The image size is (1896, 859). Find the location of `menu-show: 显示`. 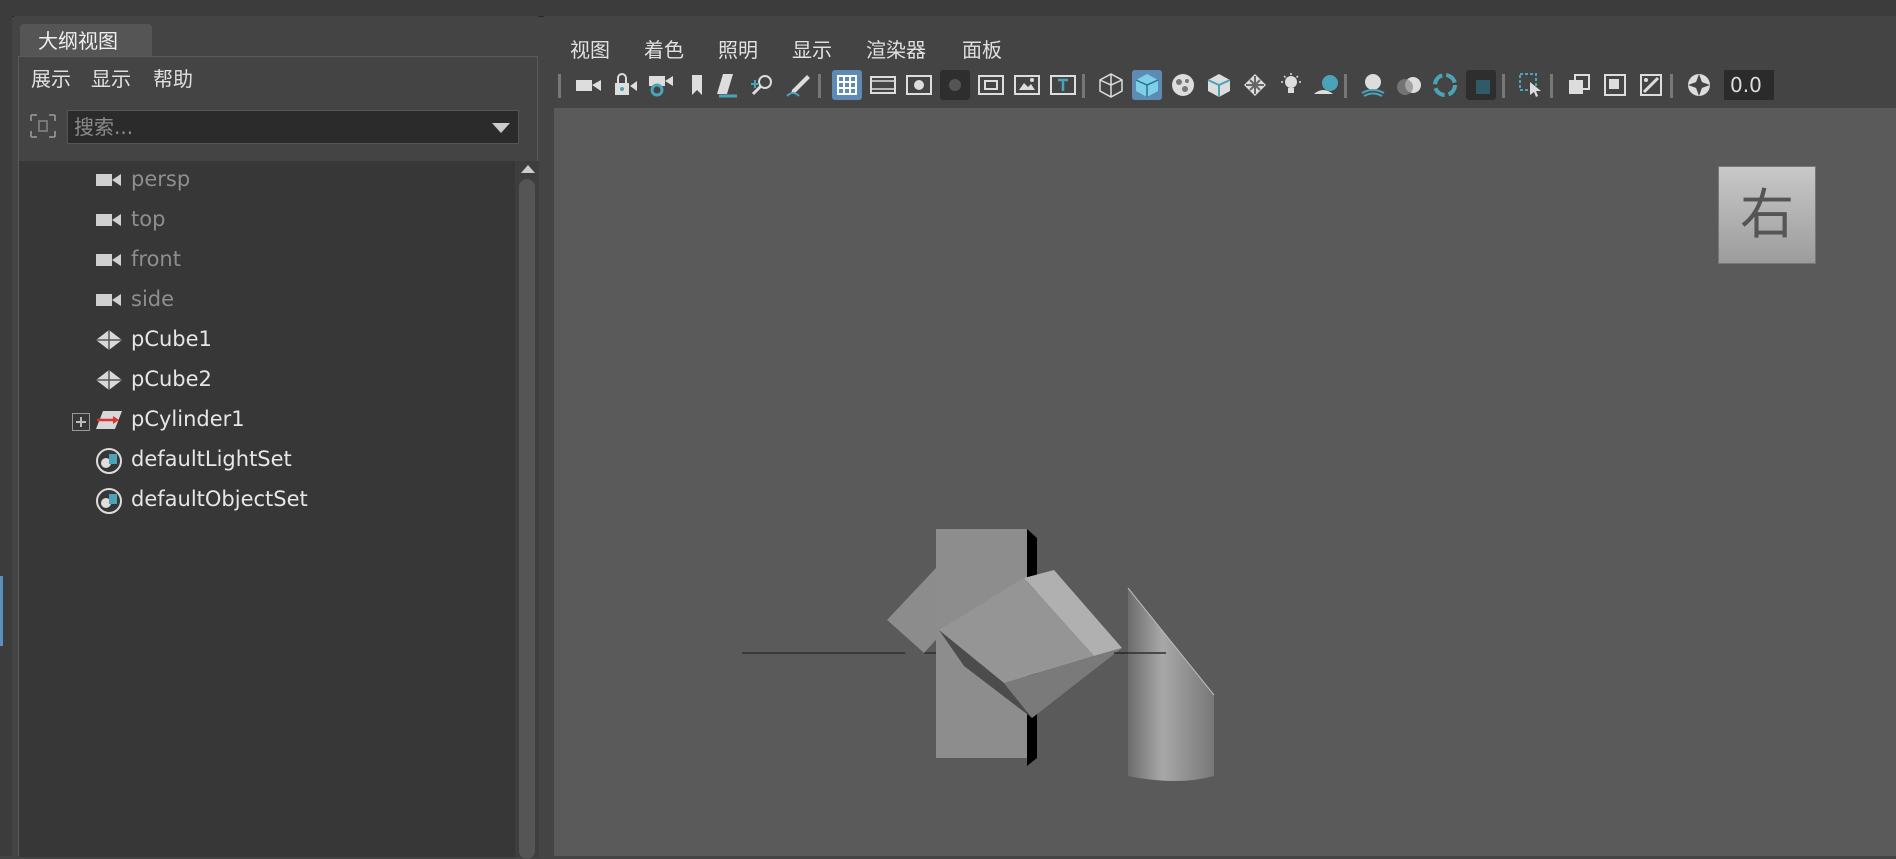

menu-show: 显示 is located at coordinates (812, 48).